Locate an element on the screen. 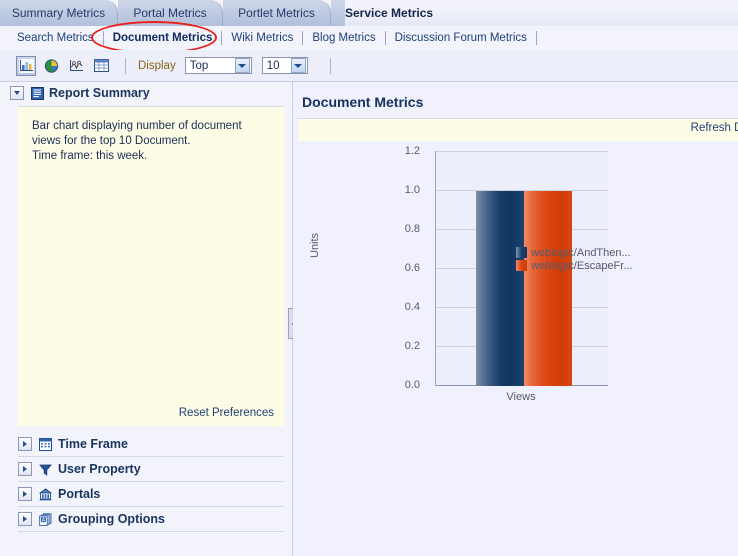 This screenshot has height=556, width=738. subtab-blog-metrics: Blog Metrics is located at coordinates (343, 38).